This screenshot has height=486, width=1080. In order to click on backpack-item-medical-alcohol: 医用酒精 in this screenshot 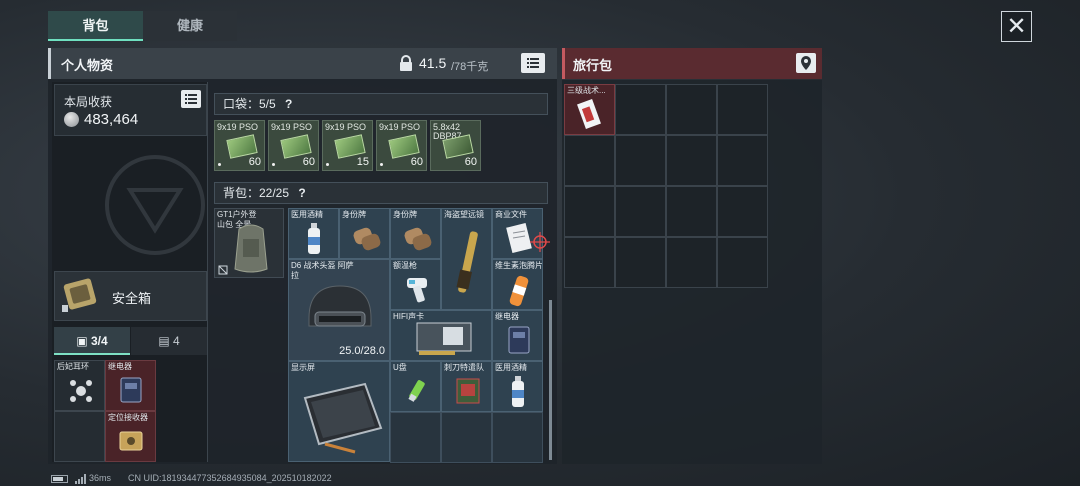, I will do `click(313, 233)`.